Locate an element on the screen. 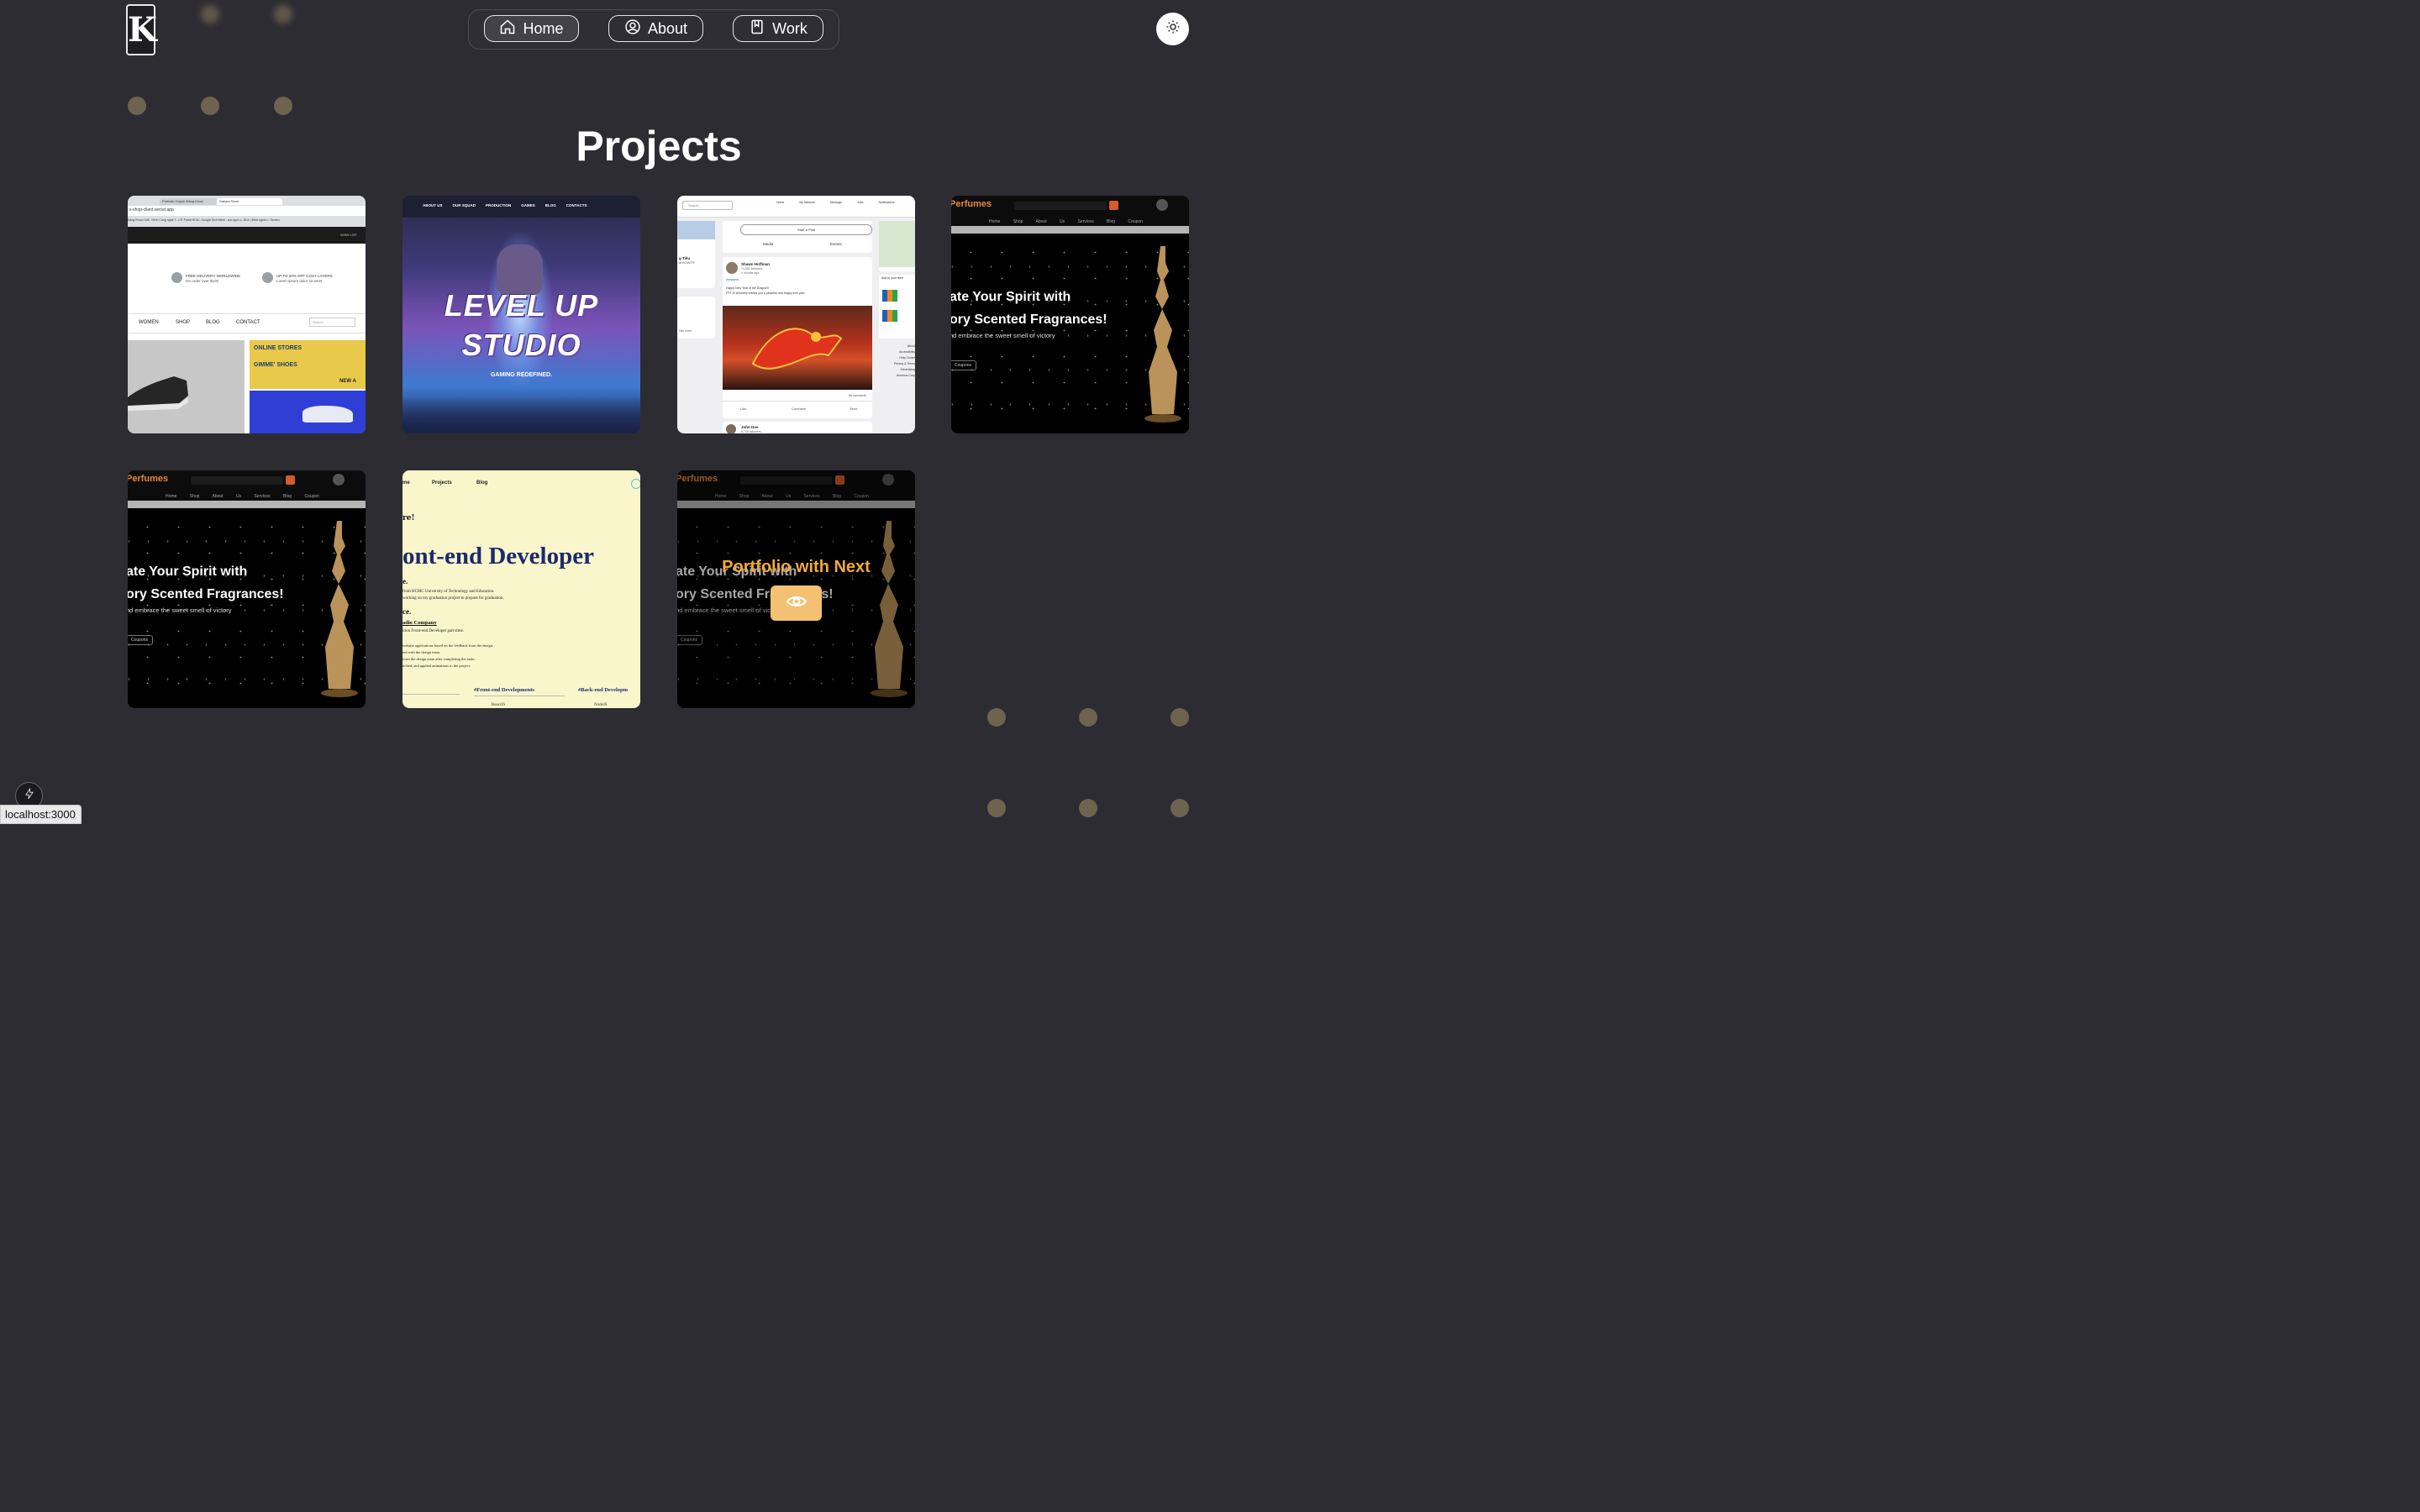  browser-tab: Sakara Store is located at coordinates (249, 201).